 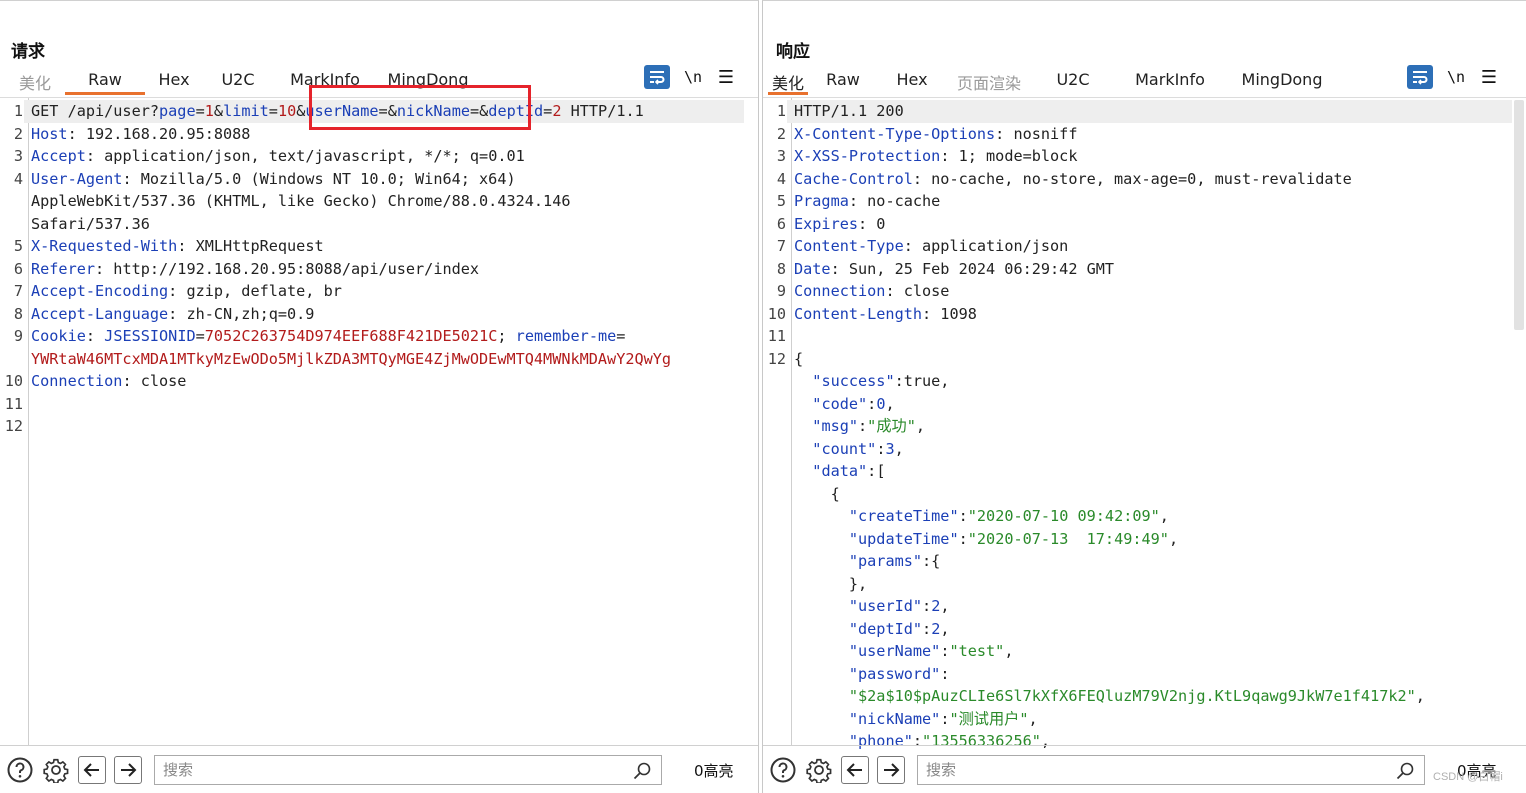 I want to click on highlight-count: 0高亮, so click(x=714, y=770).